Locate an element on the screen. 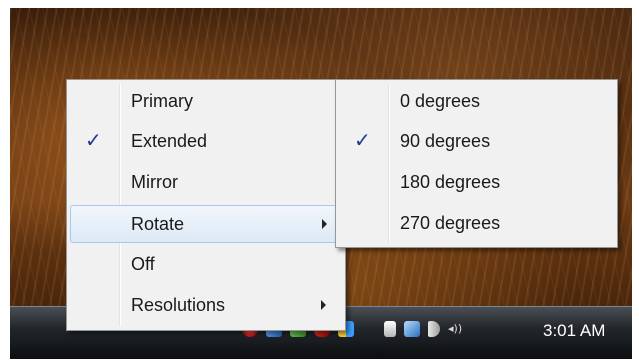 Image resolution: width=639 pixels, height=364 pixels. menu-item-label: Resolutions is located at coordinates (178, 305).